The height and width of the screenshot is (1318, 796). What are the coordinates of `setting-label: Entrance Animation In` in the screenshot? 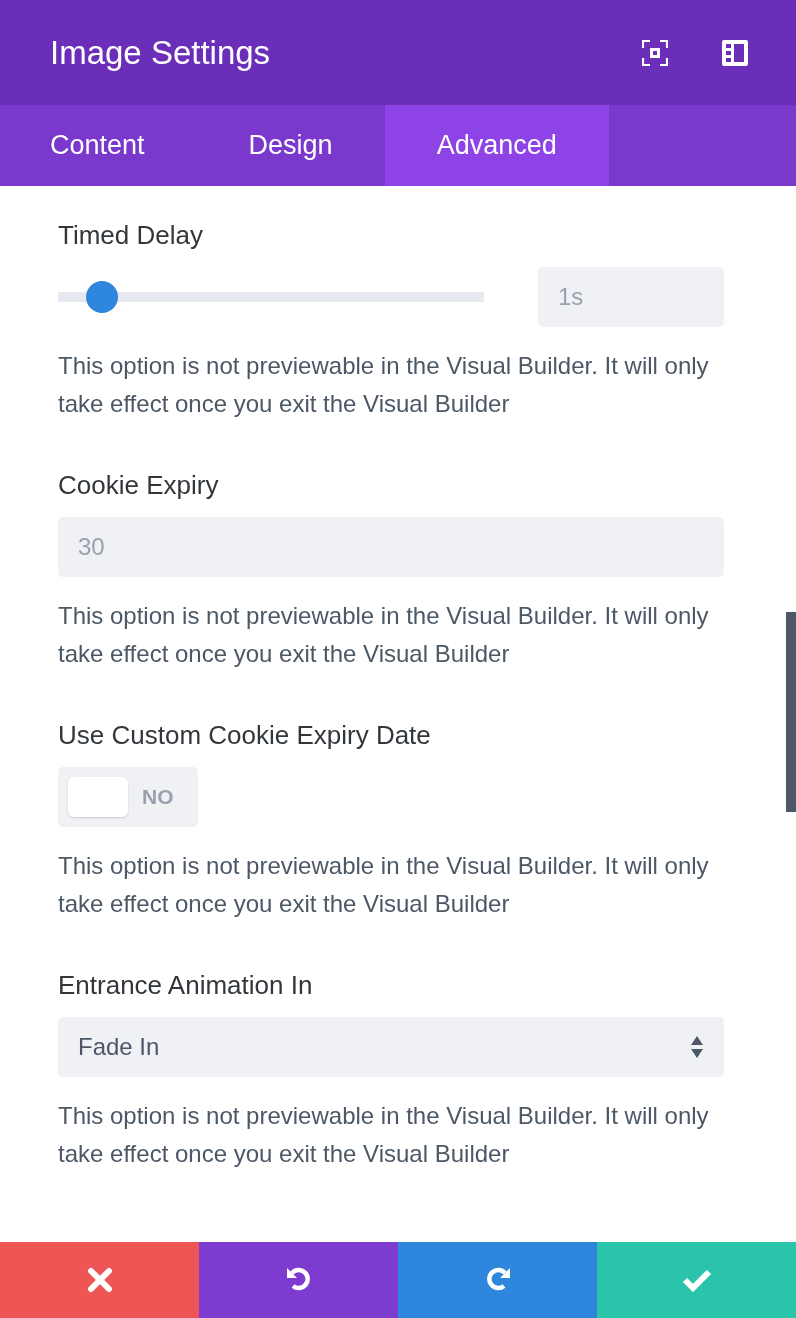 It's located at (185, 985).